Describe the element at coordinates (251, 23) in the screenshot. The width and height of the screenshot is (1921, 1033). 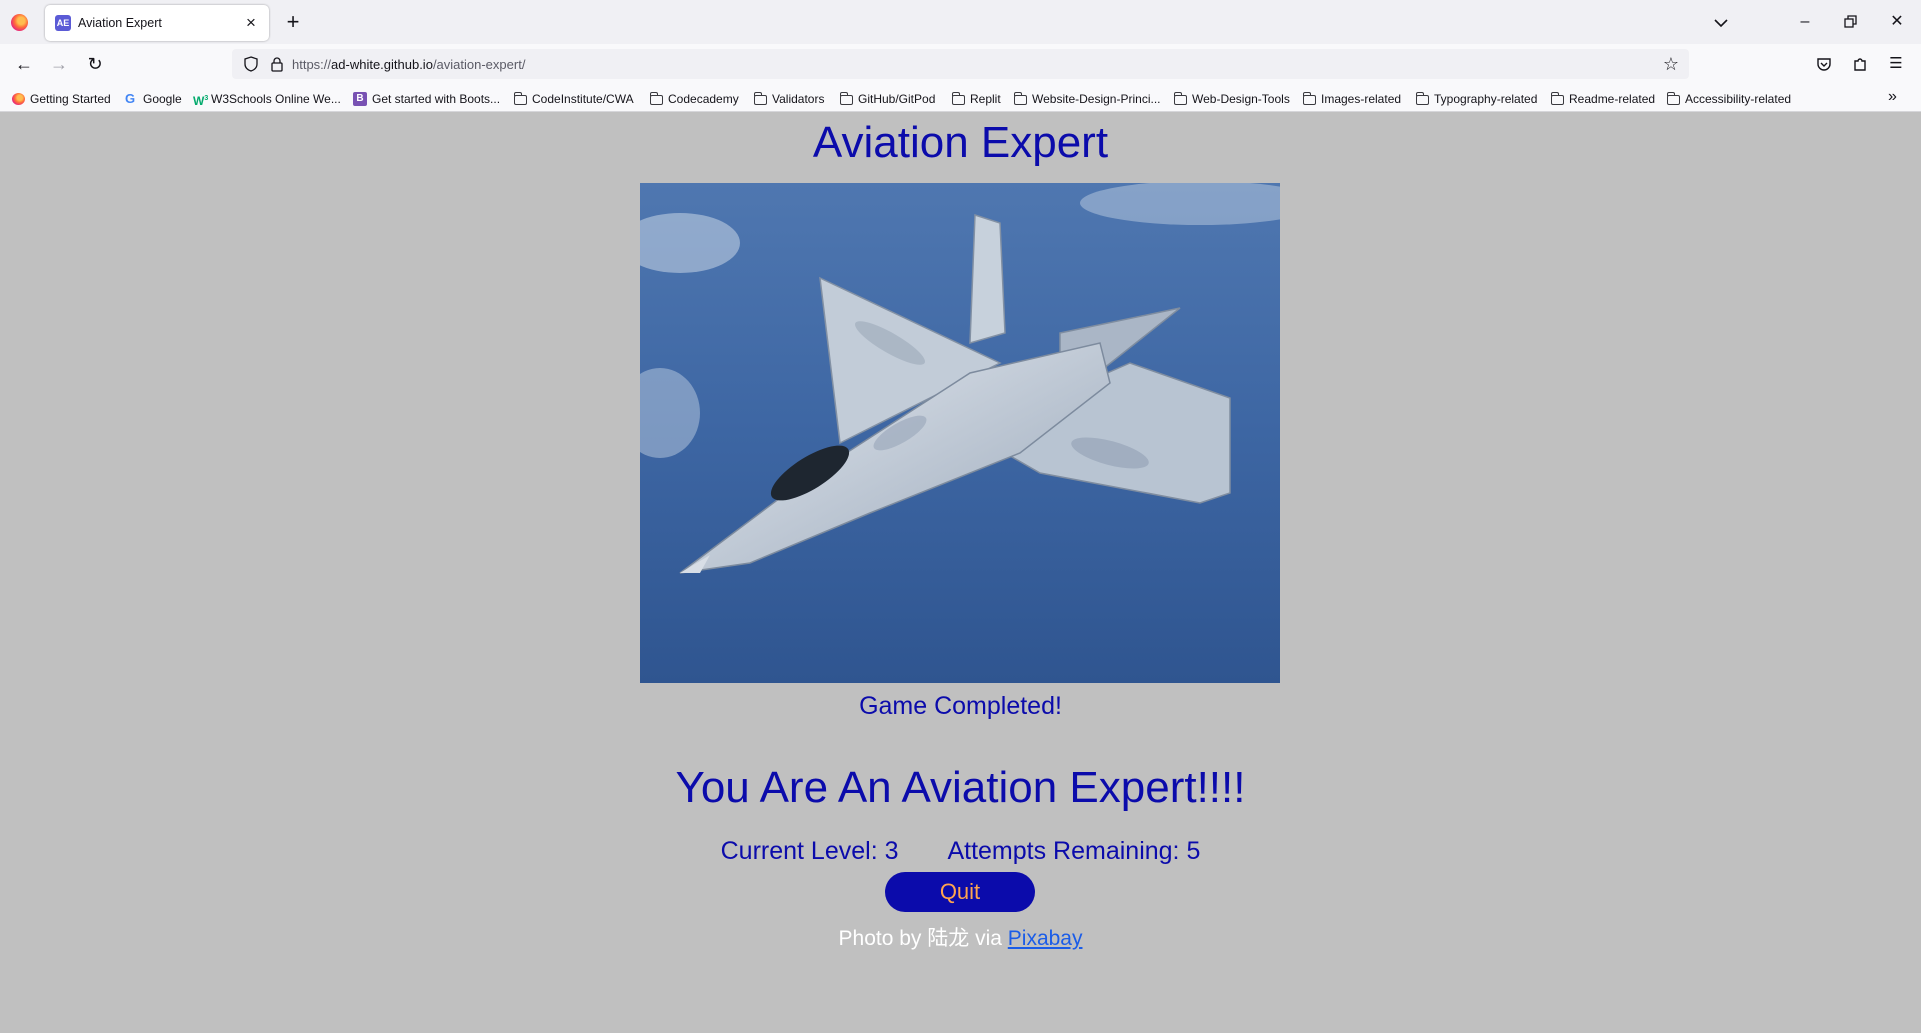
I see `tab-close-icon: ×` at that location.